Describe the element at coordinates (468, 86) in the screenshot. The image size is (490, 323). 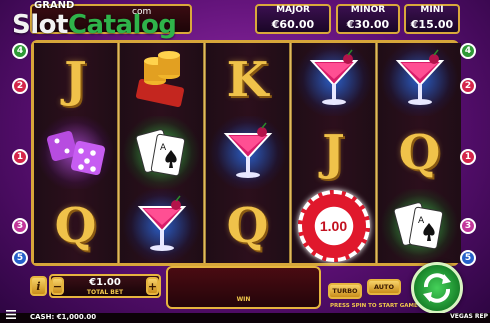
I see `payline-marker-right: 2` at that location.